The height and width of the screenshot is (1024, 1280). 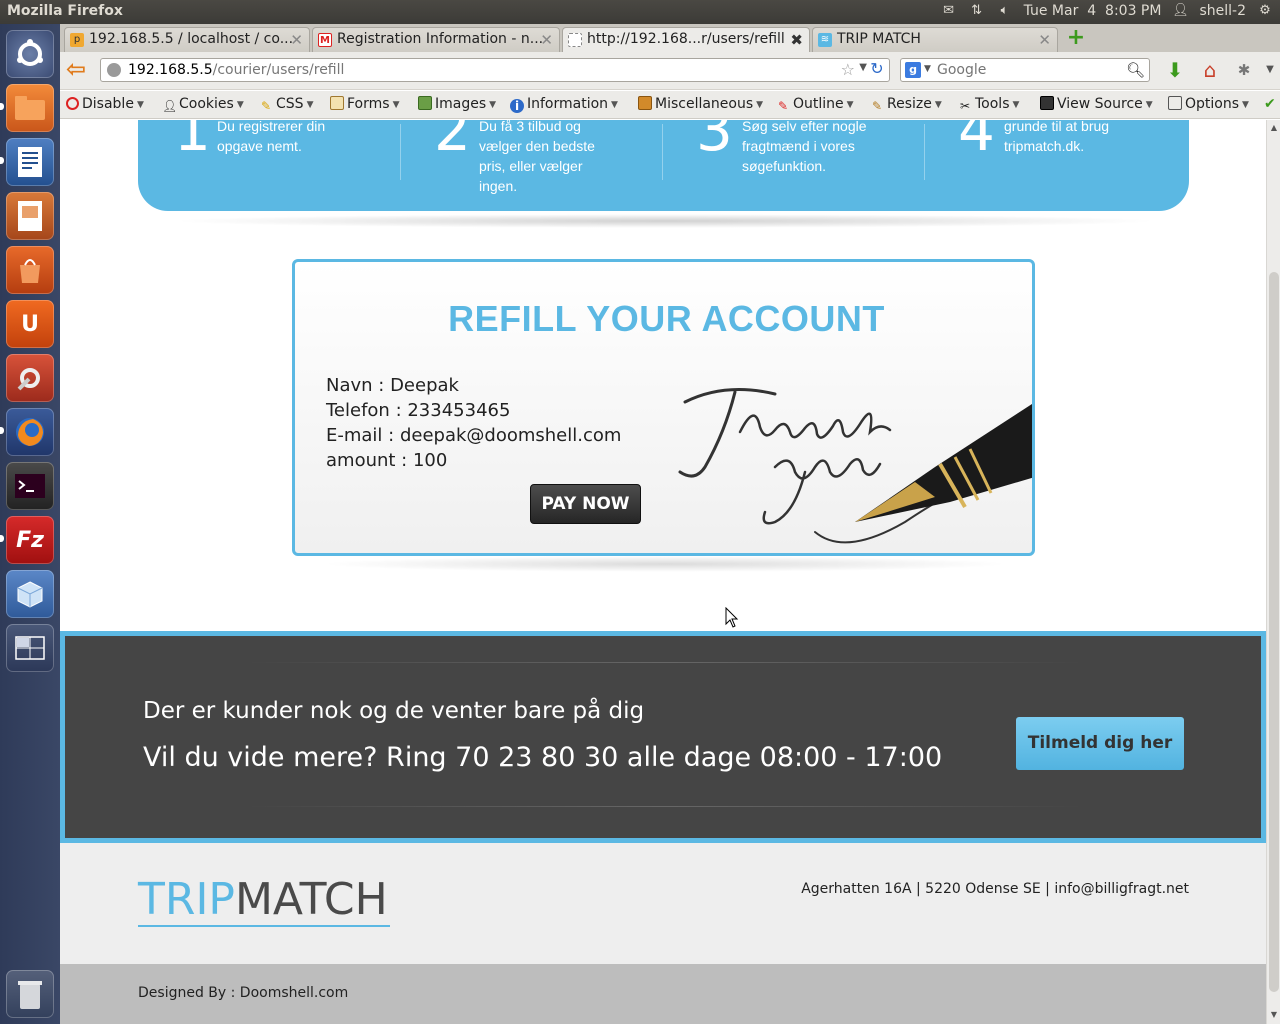 What do you see at coordinates (457, 104) in the screenshot?
I see `dev-images-menu: Images ▼` at bounding box center [457, 104].